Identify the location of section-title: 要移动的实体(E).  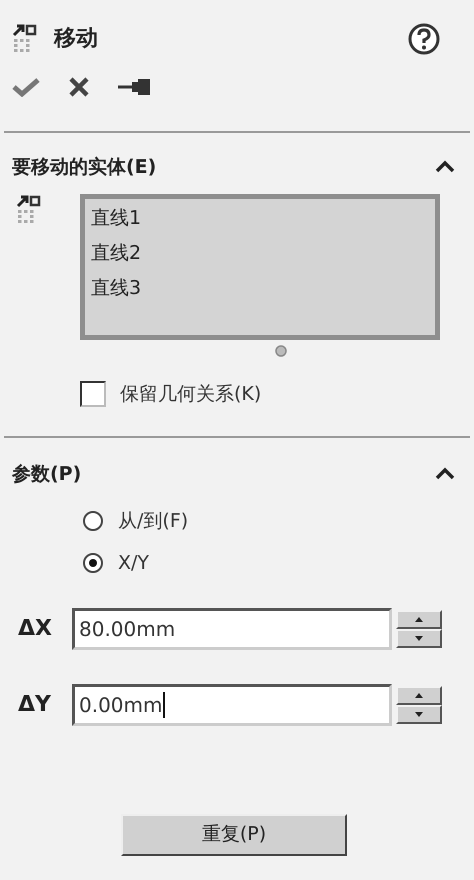
(84, 167).